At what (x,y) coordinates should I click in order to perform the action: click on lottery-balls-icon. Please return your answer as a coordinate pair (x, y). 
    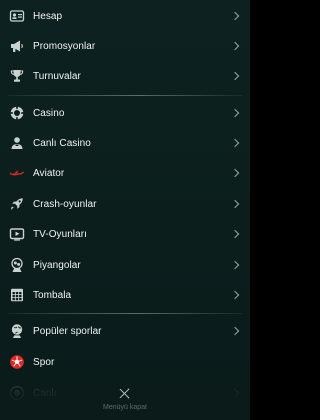
    Looking at the image, I should click on (17, 265).